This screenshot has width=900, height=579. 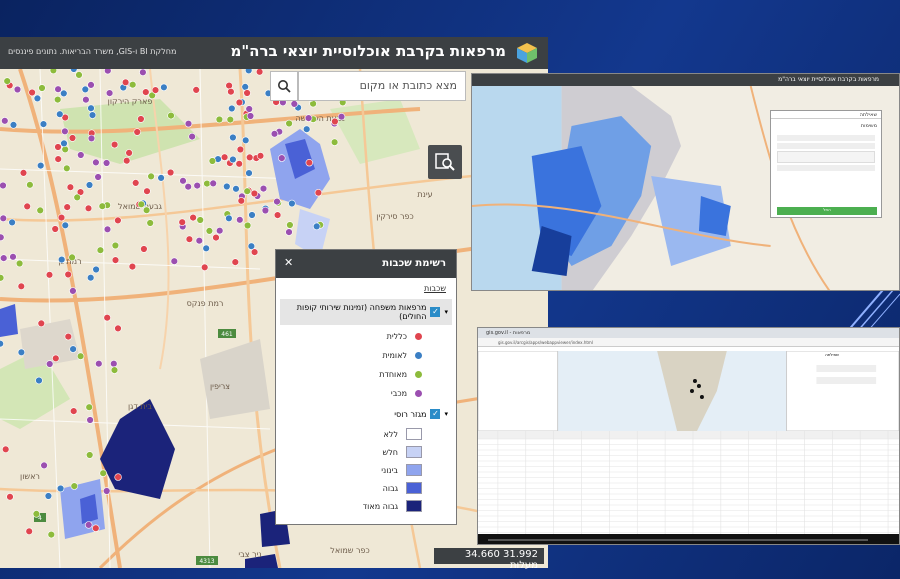 What do you see at coordinates (366, 287) in the screenshot?
I see `tab-layers: שכבות` at bounding box center [366, 287].